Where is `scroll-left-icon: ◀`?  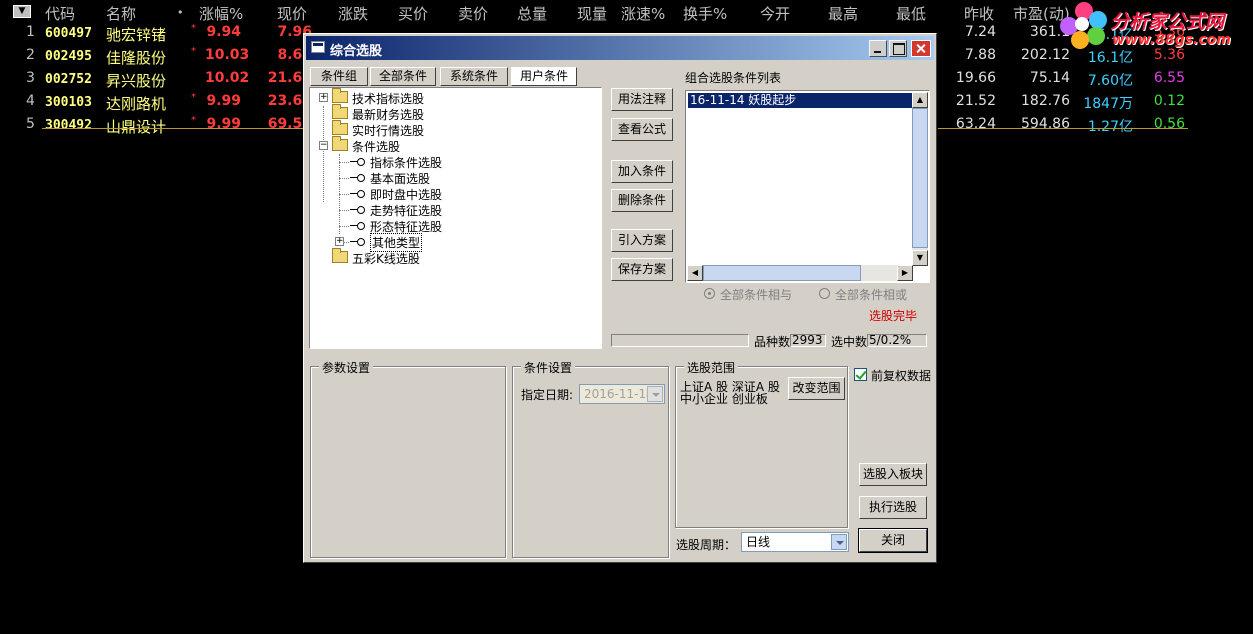
scroll-left-icon: ◀ is located at coordinates (695, 273).